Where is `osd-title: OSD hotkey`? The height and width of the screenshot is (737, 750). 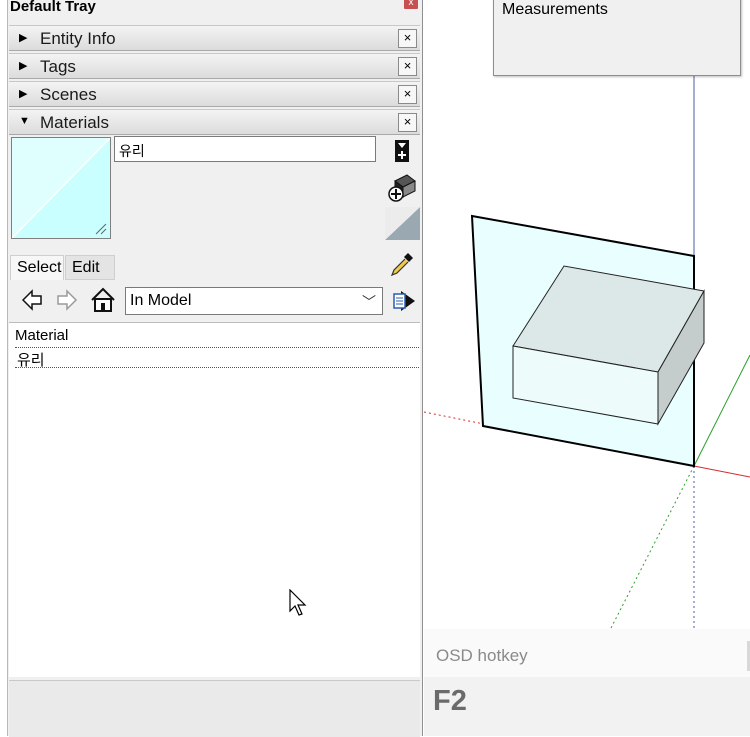
osd-title: OSD hotkey is located at coordinates (482, 655).